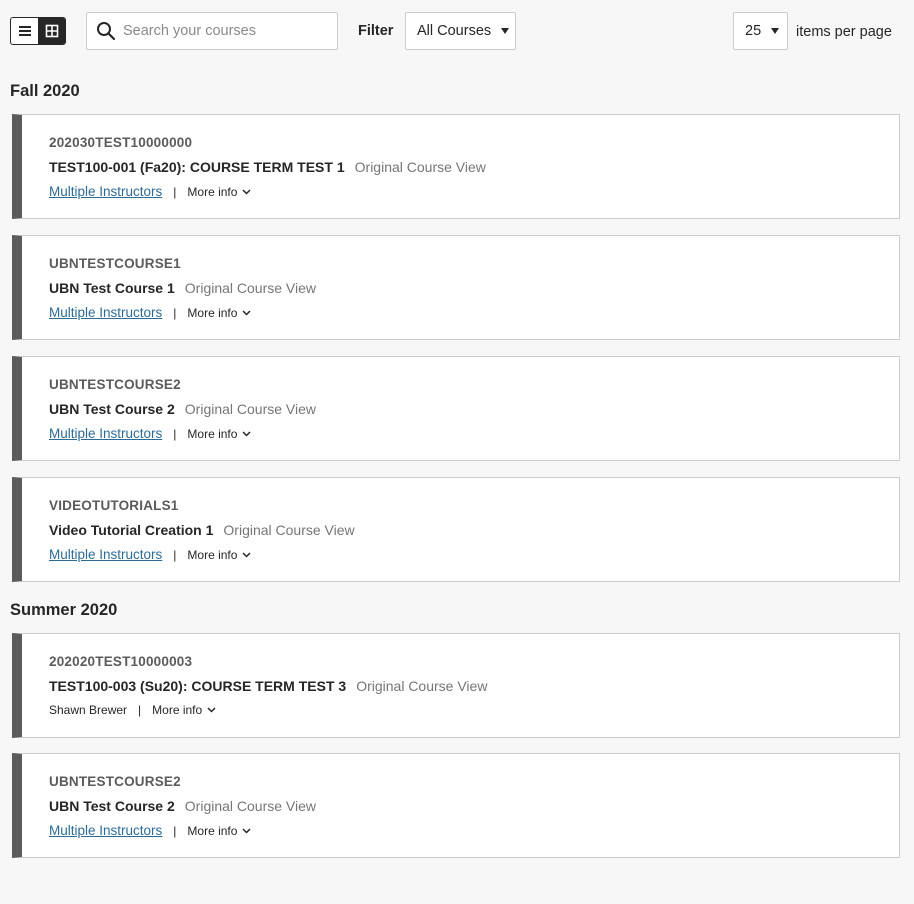 Image resolution: width=914 pixels, height=904 pixels. I want to click on search-box, so click(212, 31).